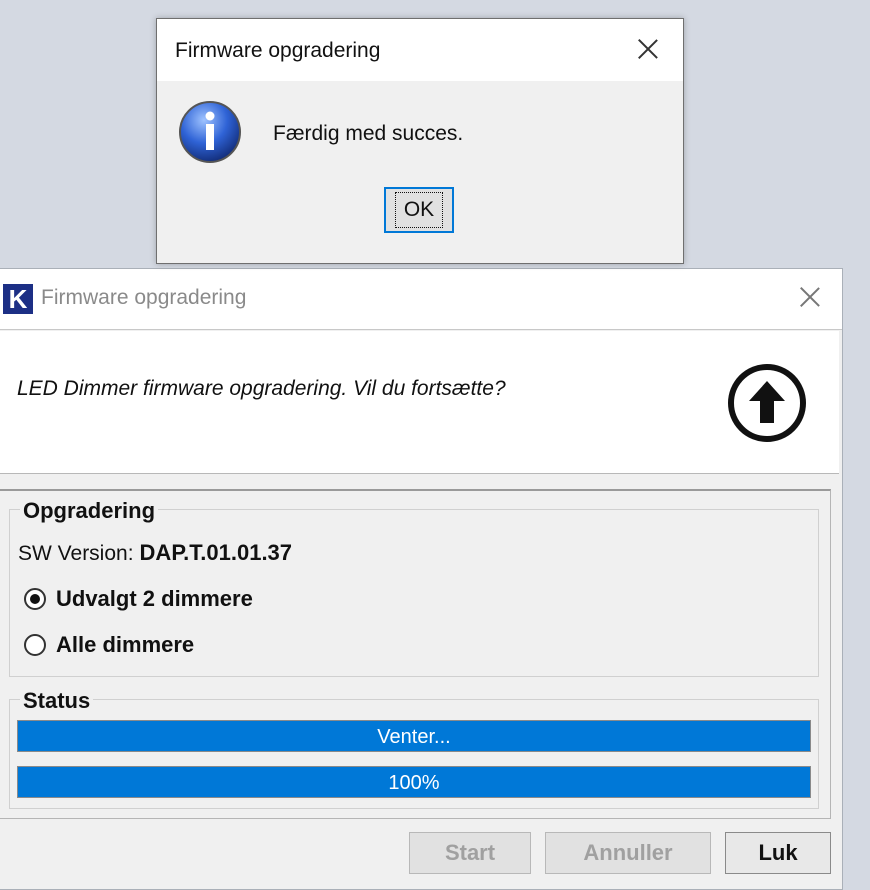  What do you see at coordinates (144, 297) in the screenshot?
I see `window-title: Firmware opgradering` at bounding box center [144, 297].